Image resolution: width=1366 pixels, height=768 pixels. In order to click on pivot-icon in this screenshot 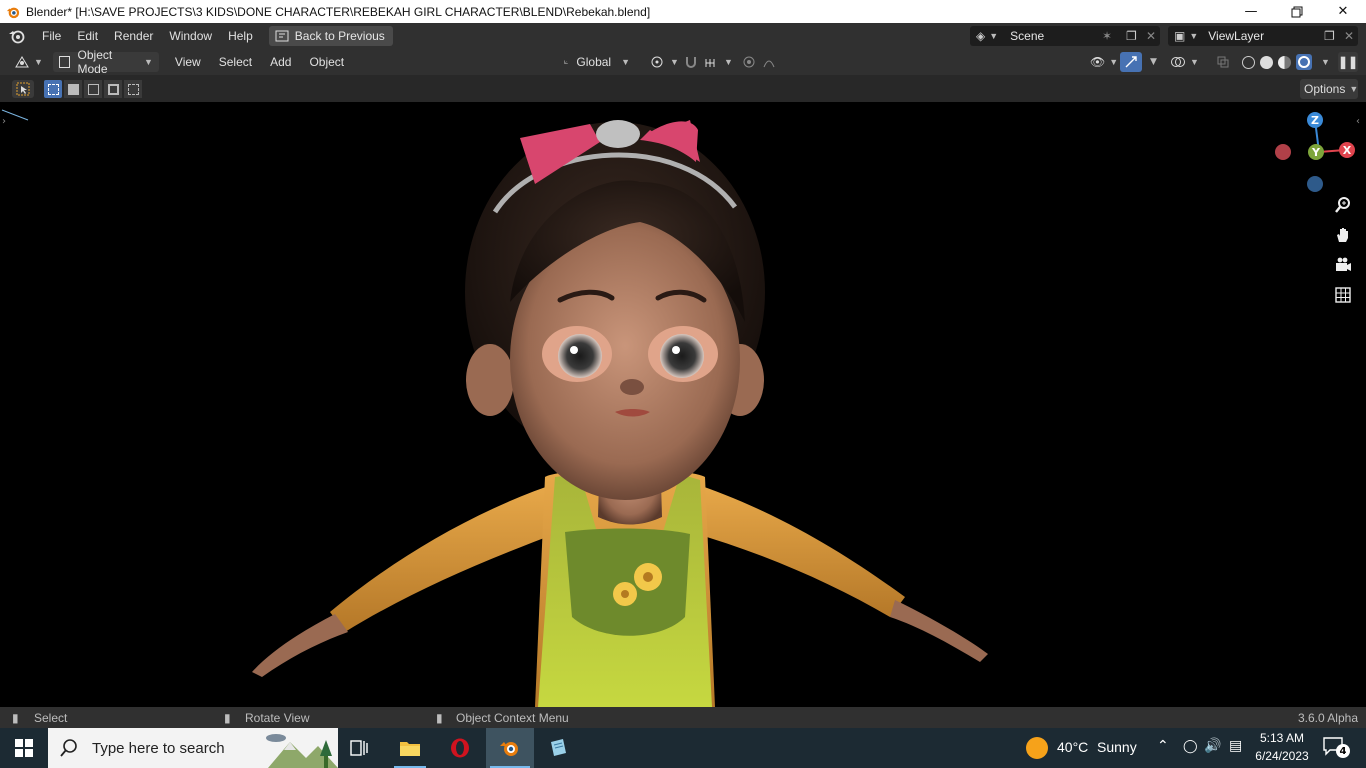, I will do `click(657, 62)`.